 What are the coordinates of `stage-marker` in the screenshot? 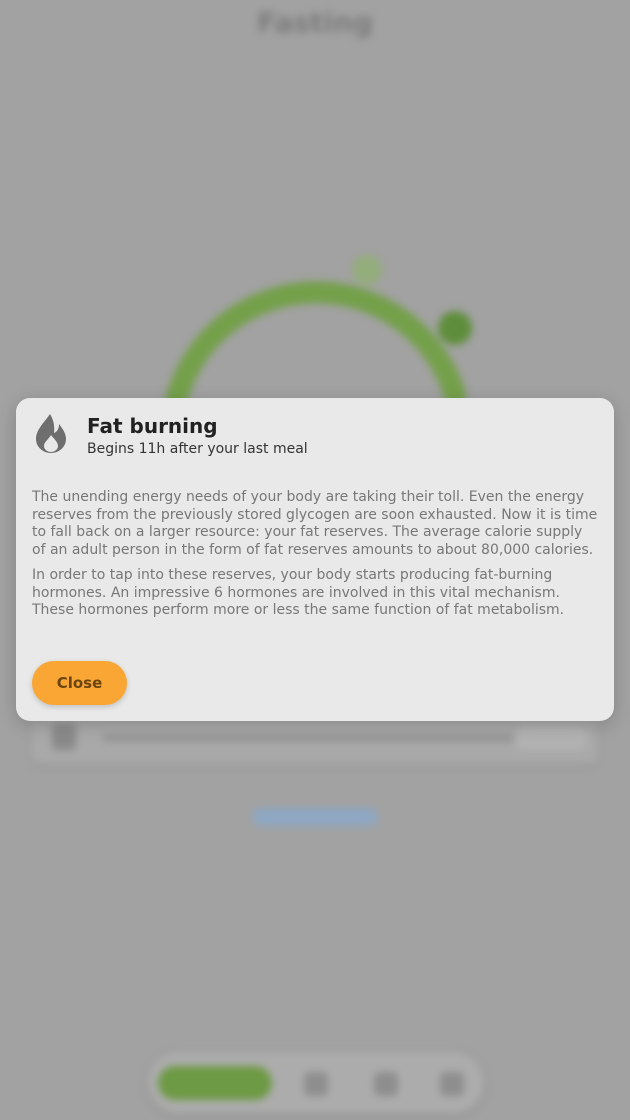 It's located at (367, 270).